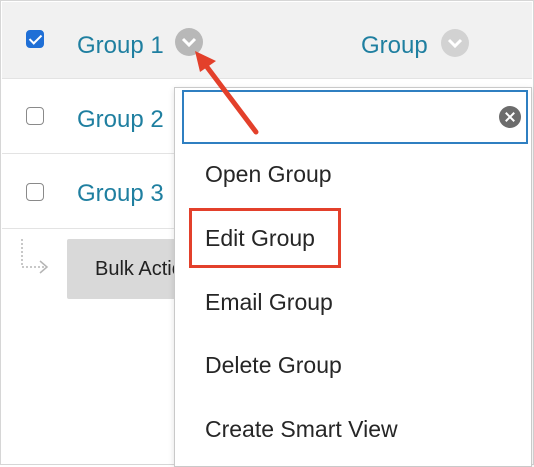 This screenshot has height=467, width=534. What do you see at coordinates (301, 429) in the screenshot?
I see `menu-item-create-smart-view: Create Smart View` at bounding box center [301, 429].